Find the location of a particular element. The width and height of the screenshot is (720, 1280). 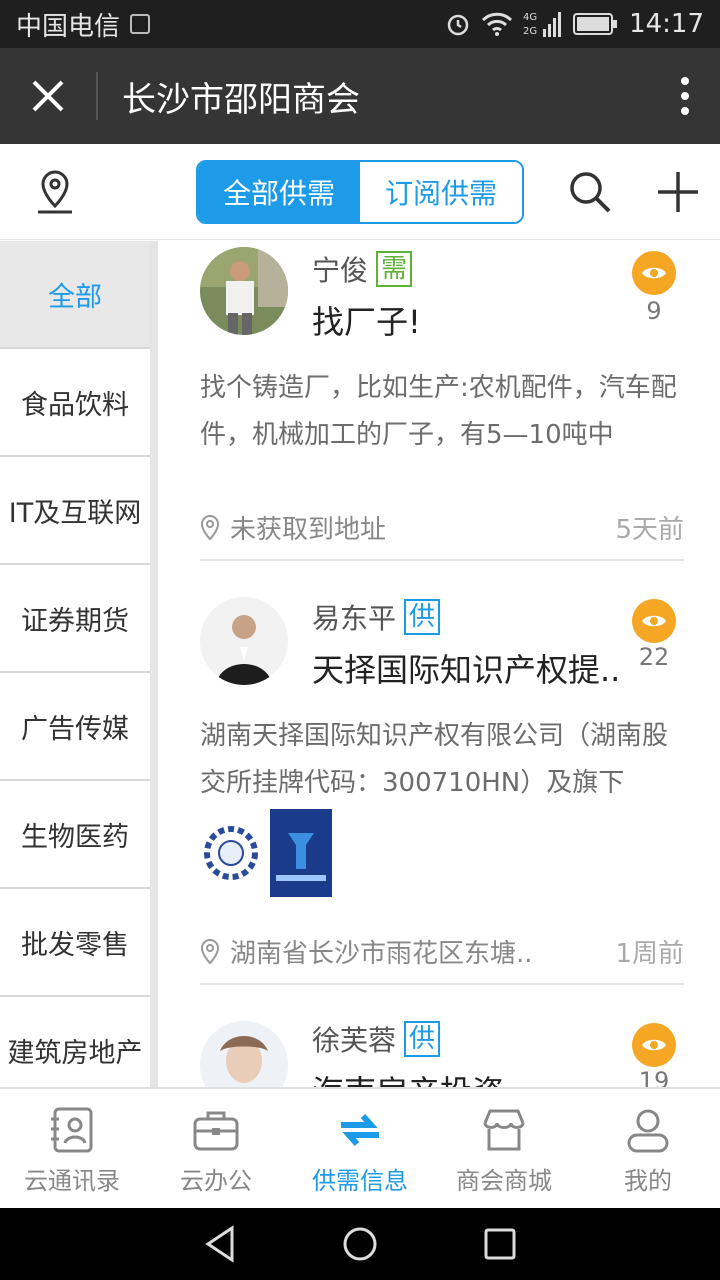

tab-label: 供需信息 is located at coordinates (360, 1181).